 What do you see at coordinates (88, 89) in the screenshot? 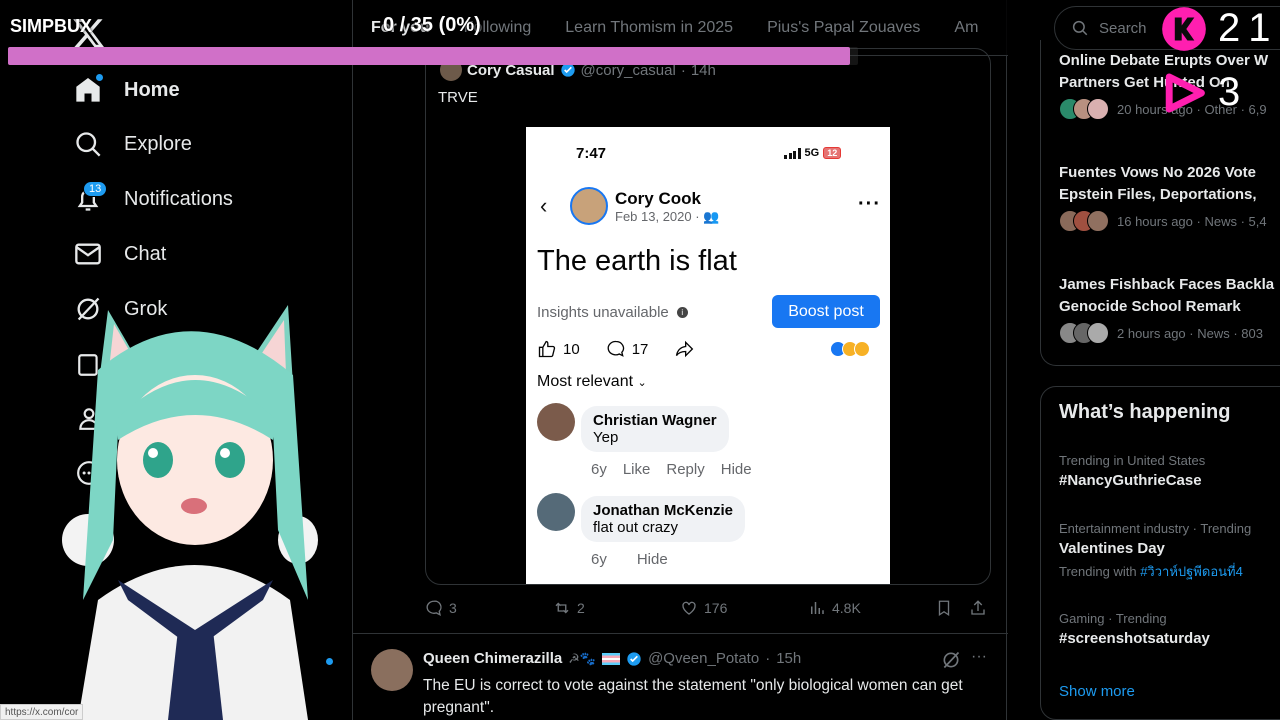
I see `home-icon` at bounding box center [88, 89].